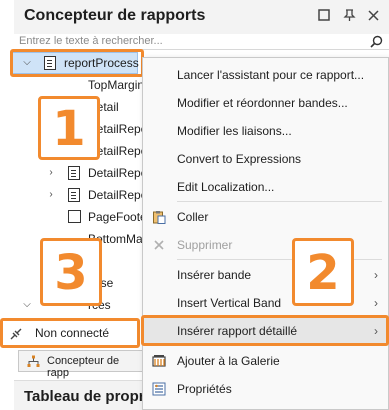  Describe the element at coordinates (323, 272) in the screenshot. I see `callout-badge-2: 2` at that location.